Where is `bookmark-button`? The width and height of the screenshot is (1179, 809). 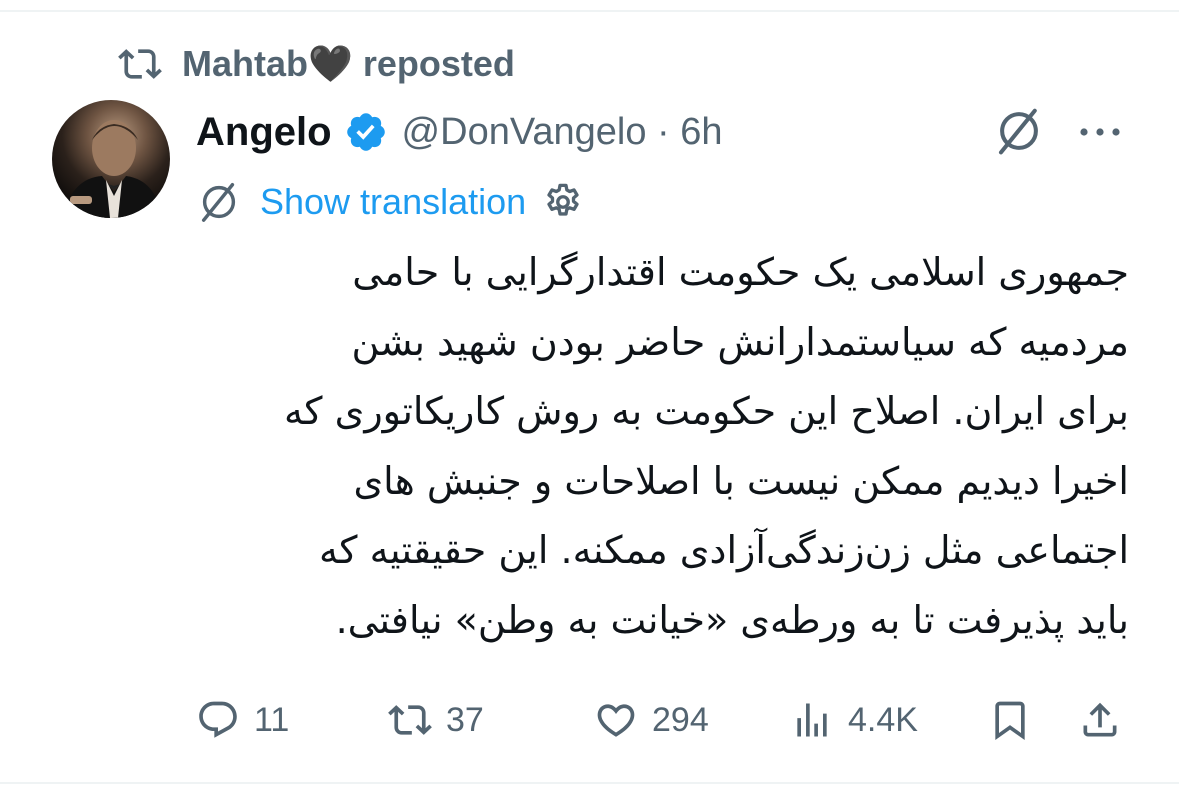
bookmark-button is located at coordinates (1017, 720).